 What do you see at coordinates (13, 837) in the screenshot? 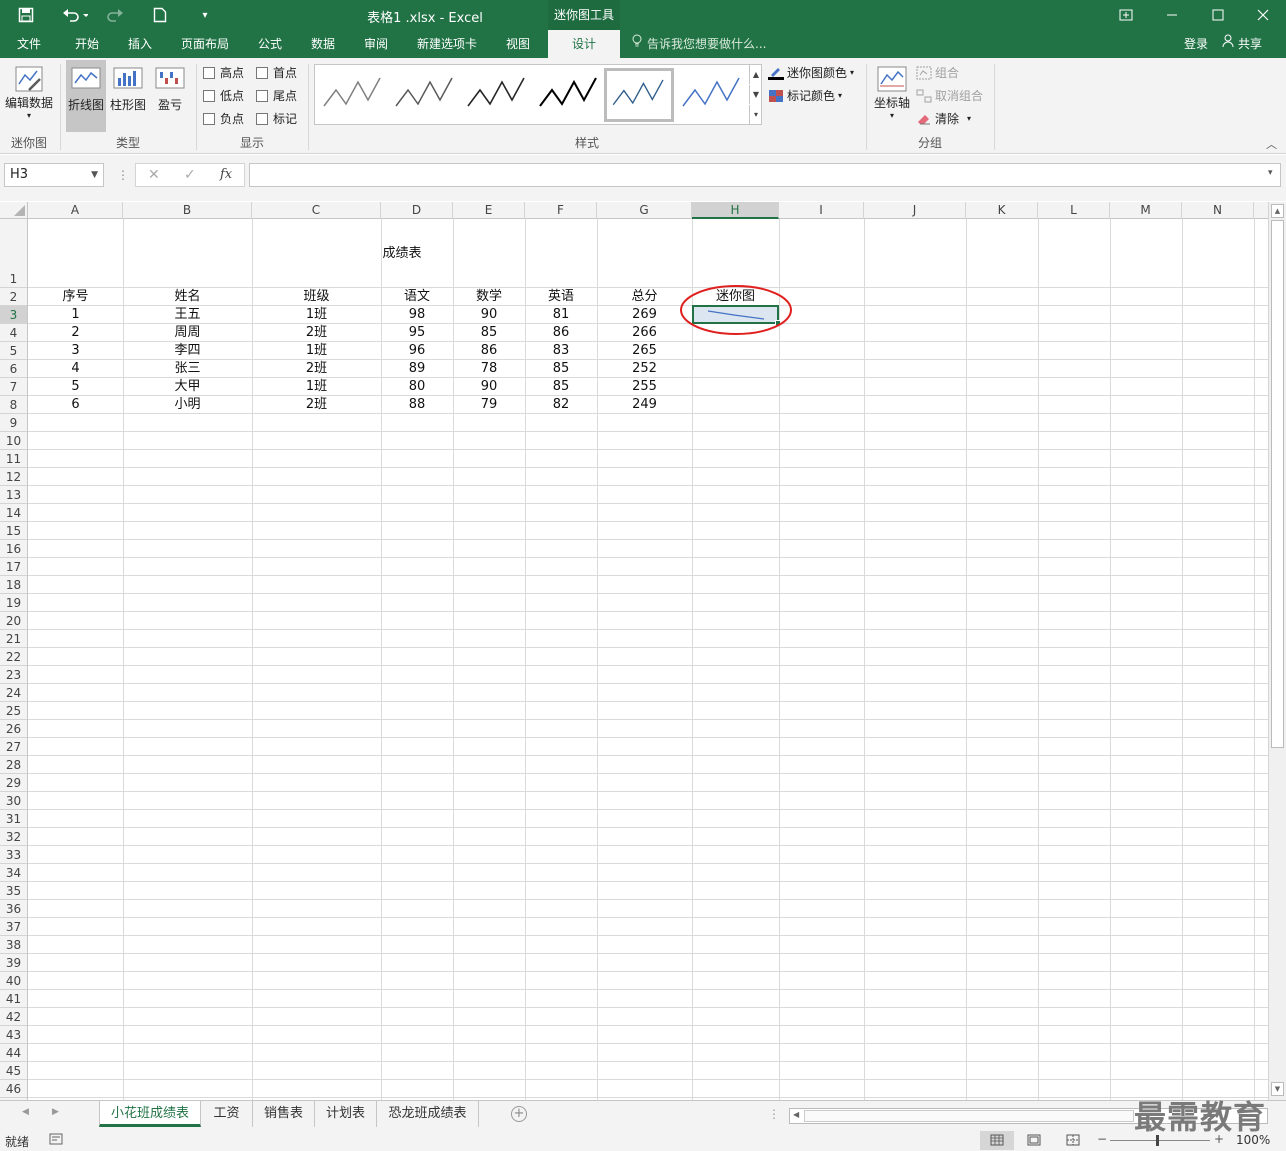
I see `row-header: 32` at bounding box center [13, 837].